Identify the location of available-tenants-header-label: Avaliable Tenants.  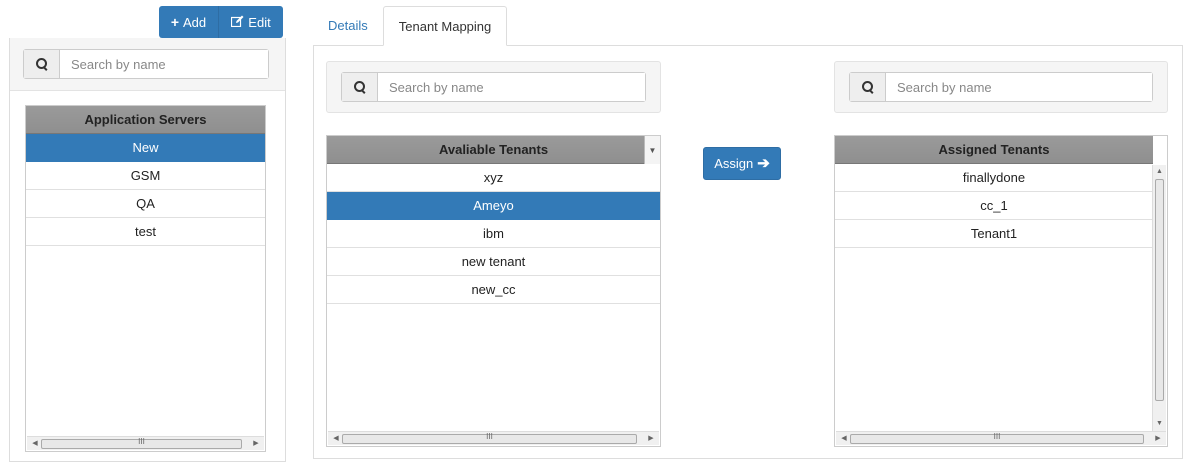
(493, 149).